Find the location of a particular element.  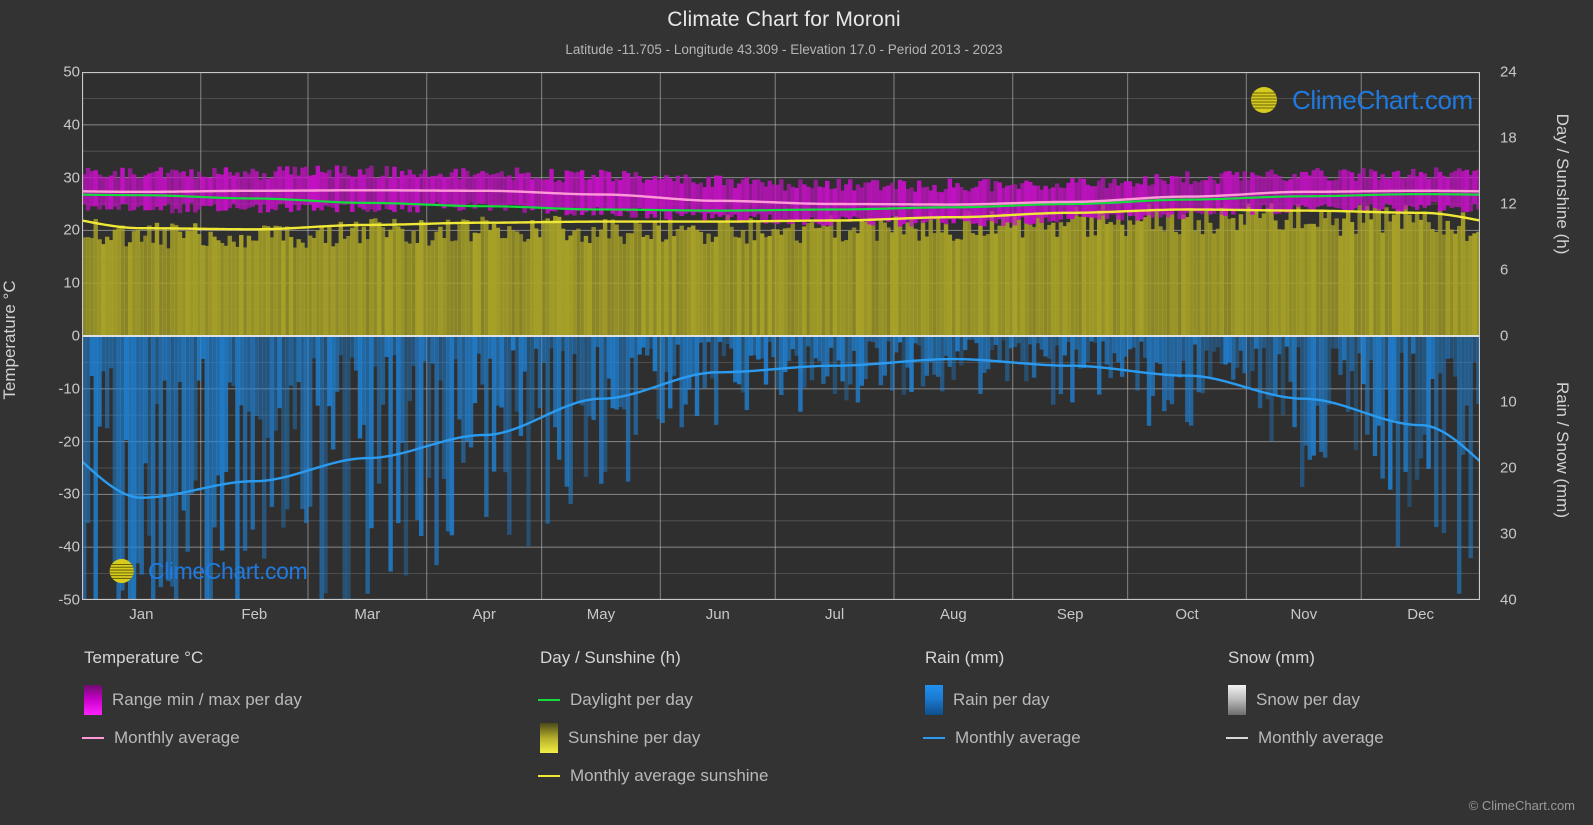

x-tick-label: May is located at coordinates (601, 614).